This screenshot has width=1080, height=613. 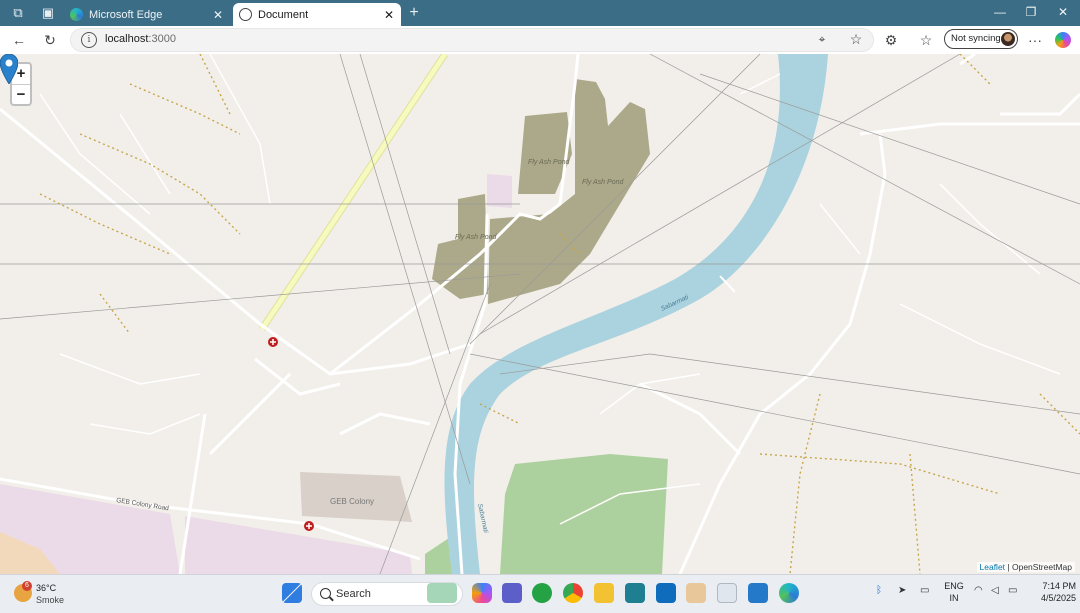 What do you see at coordinates (18, 13) in the screenshot?
I see `workspaces-icon: ⧉` at bounding box center [18, 13].